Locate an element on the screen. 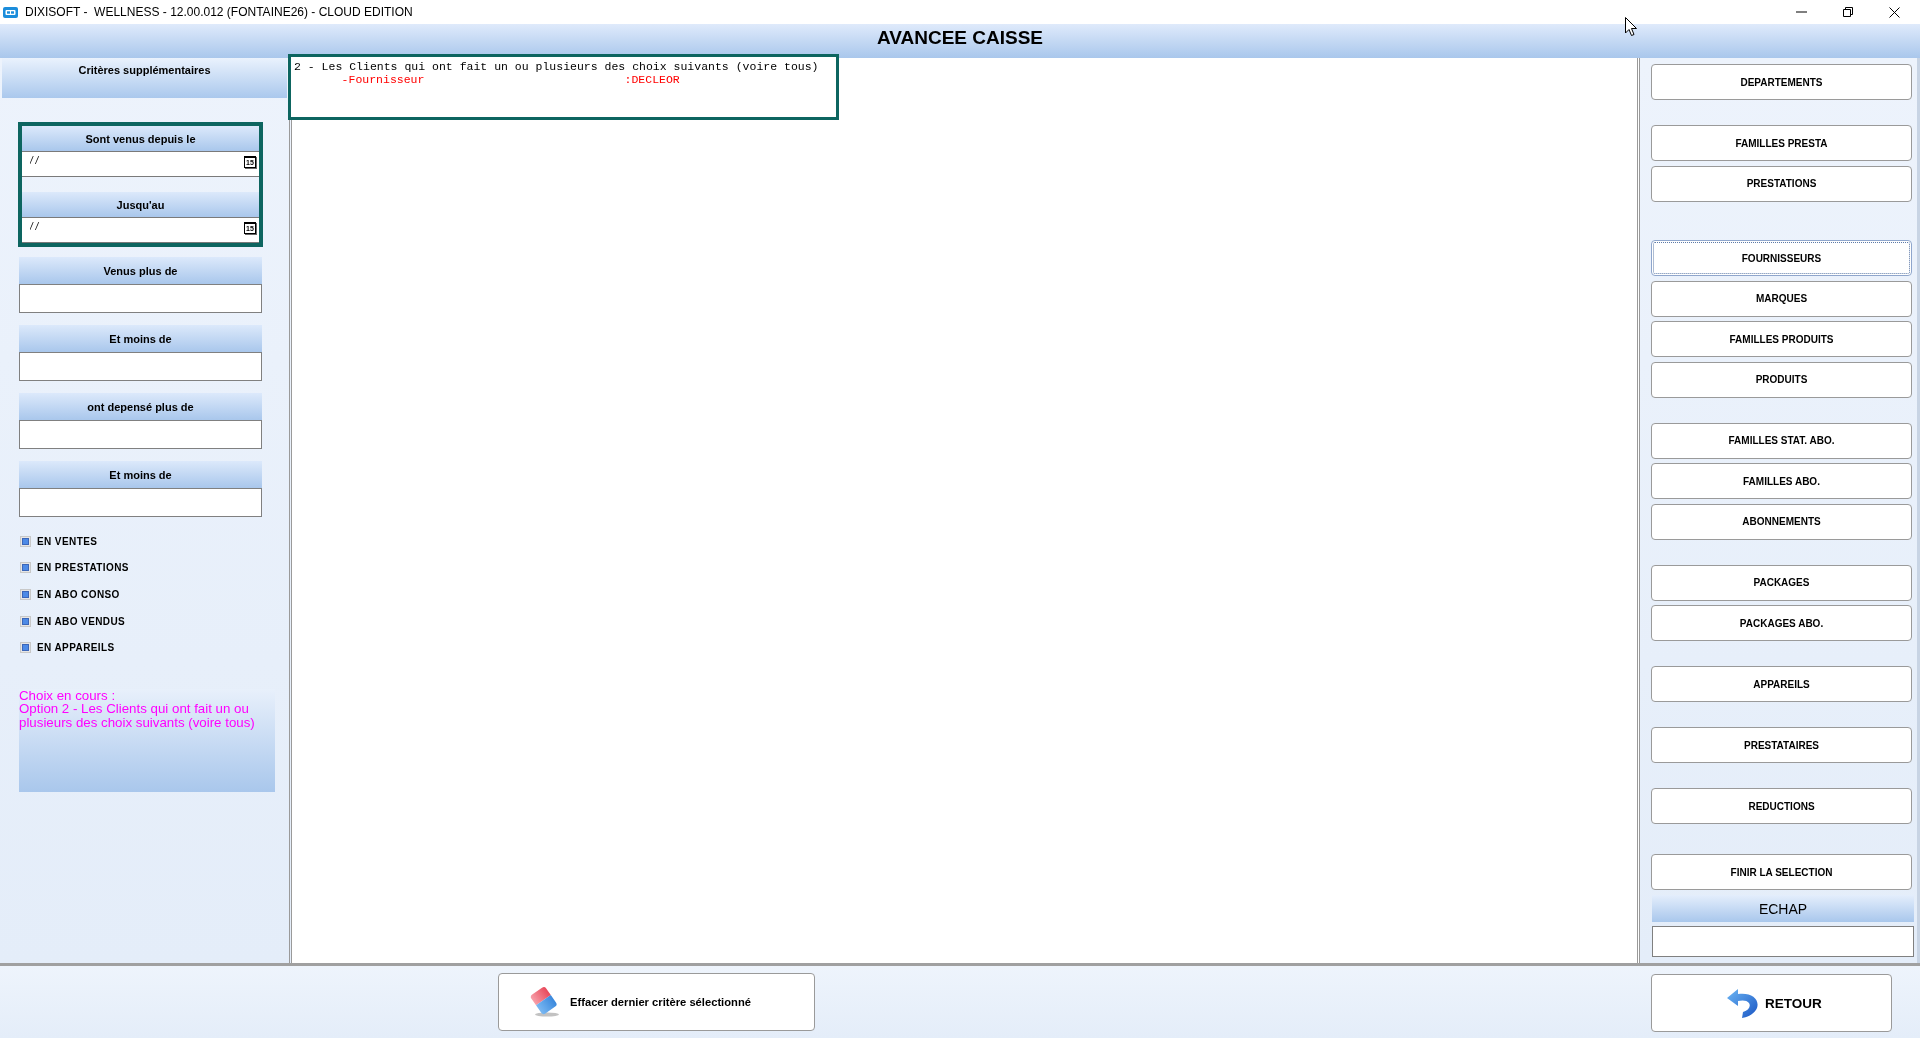  checkbox-label: EN VENTES is located at coordinates (67, 541).